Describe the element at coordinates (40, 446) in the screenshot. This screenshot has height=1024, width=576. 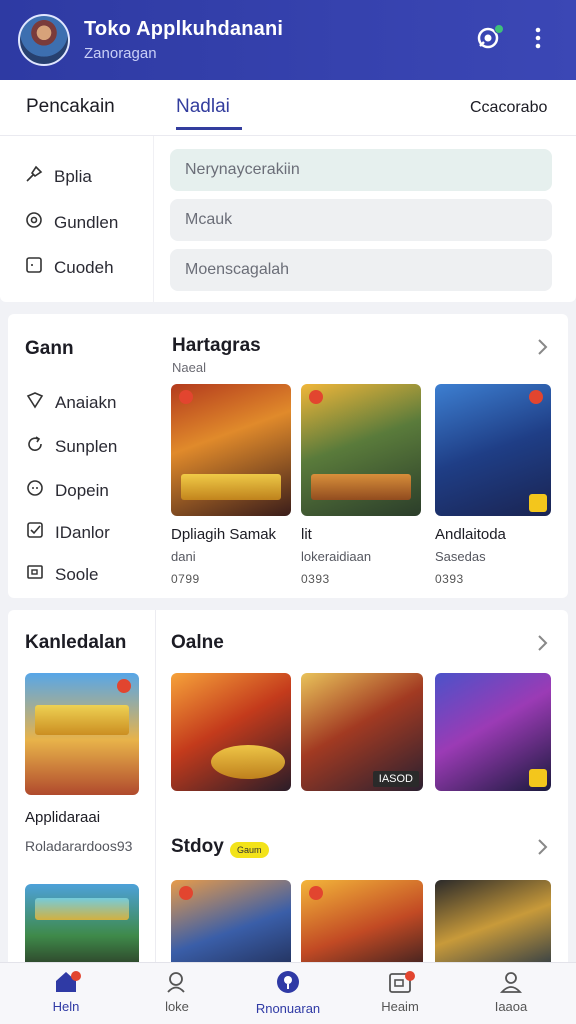
I see `refresh-icon` at that location.